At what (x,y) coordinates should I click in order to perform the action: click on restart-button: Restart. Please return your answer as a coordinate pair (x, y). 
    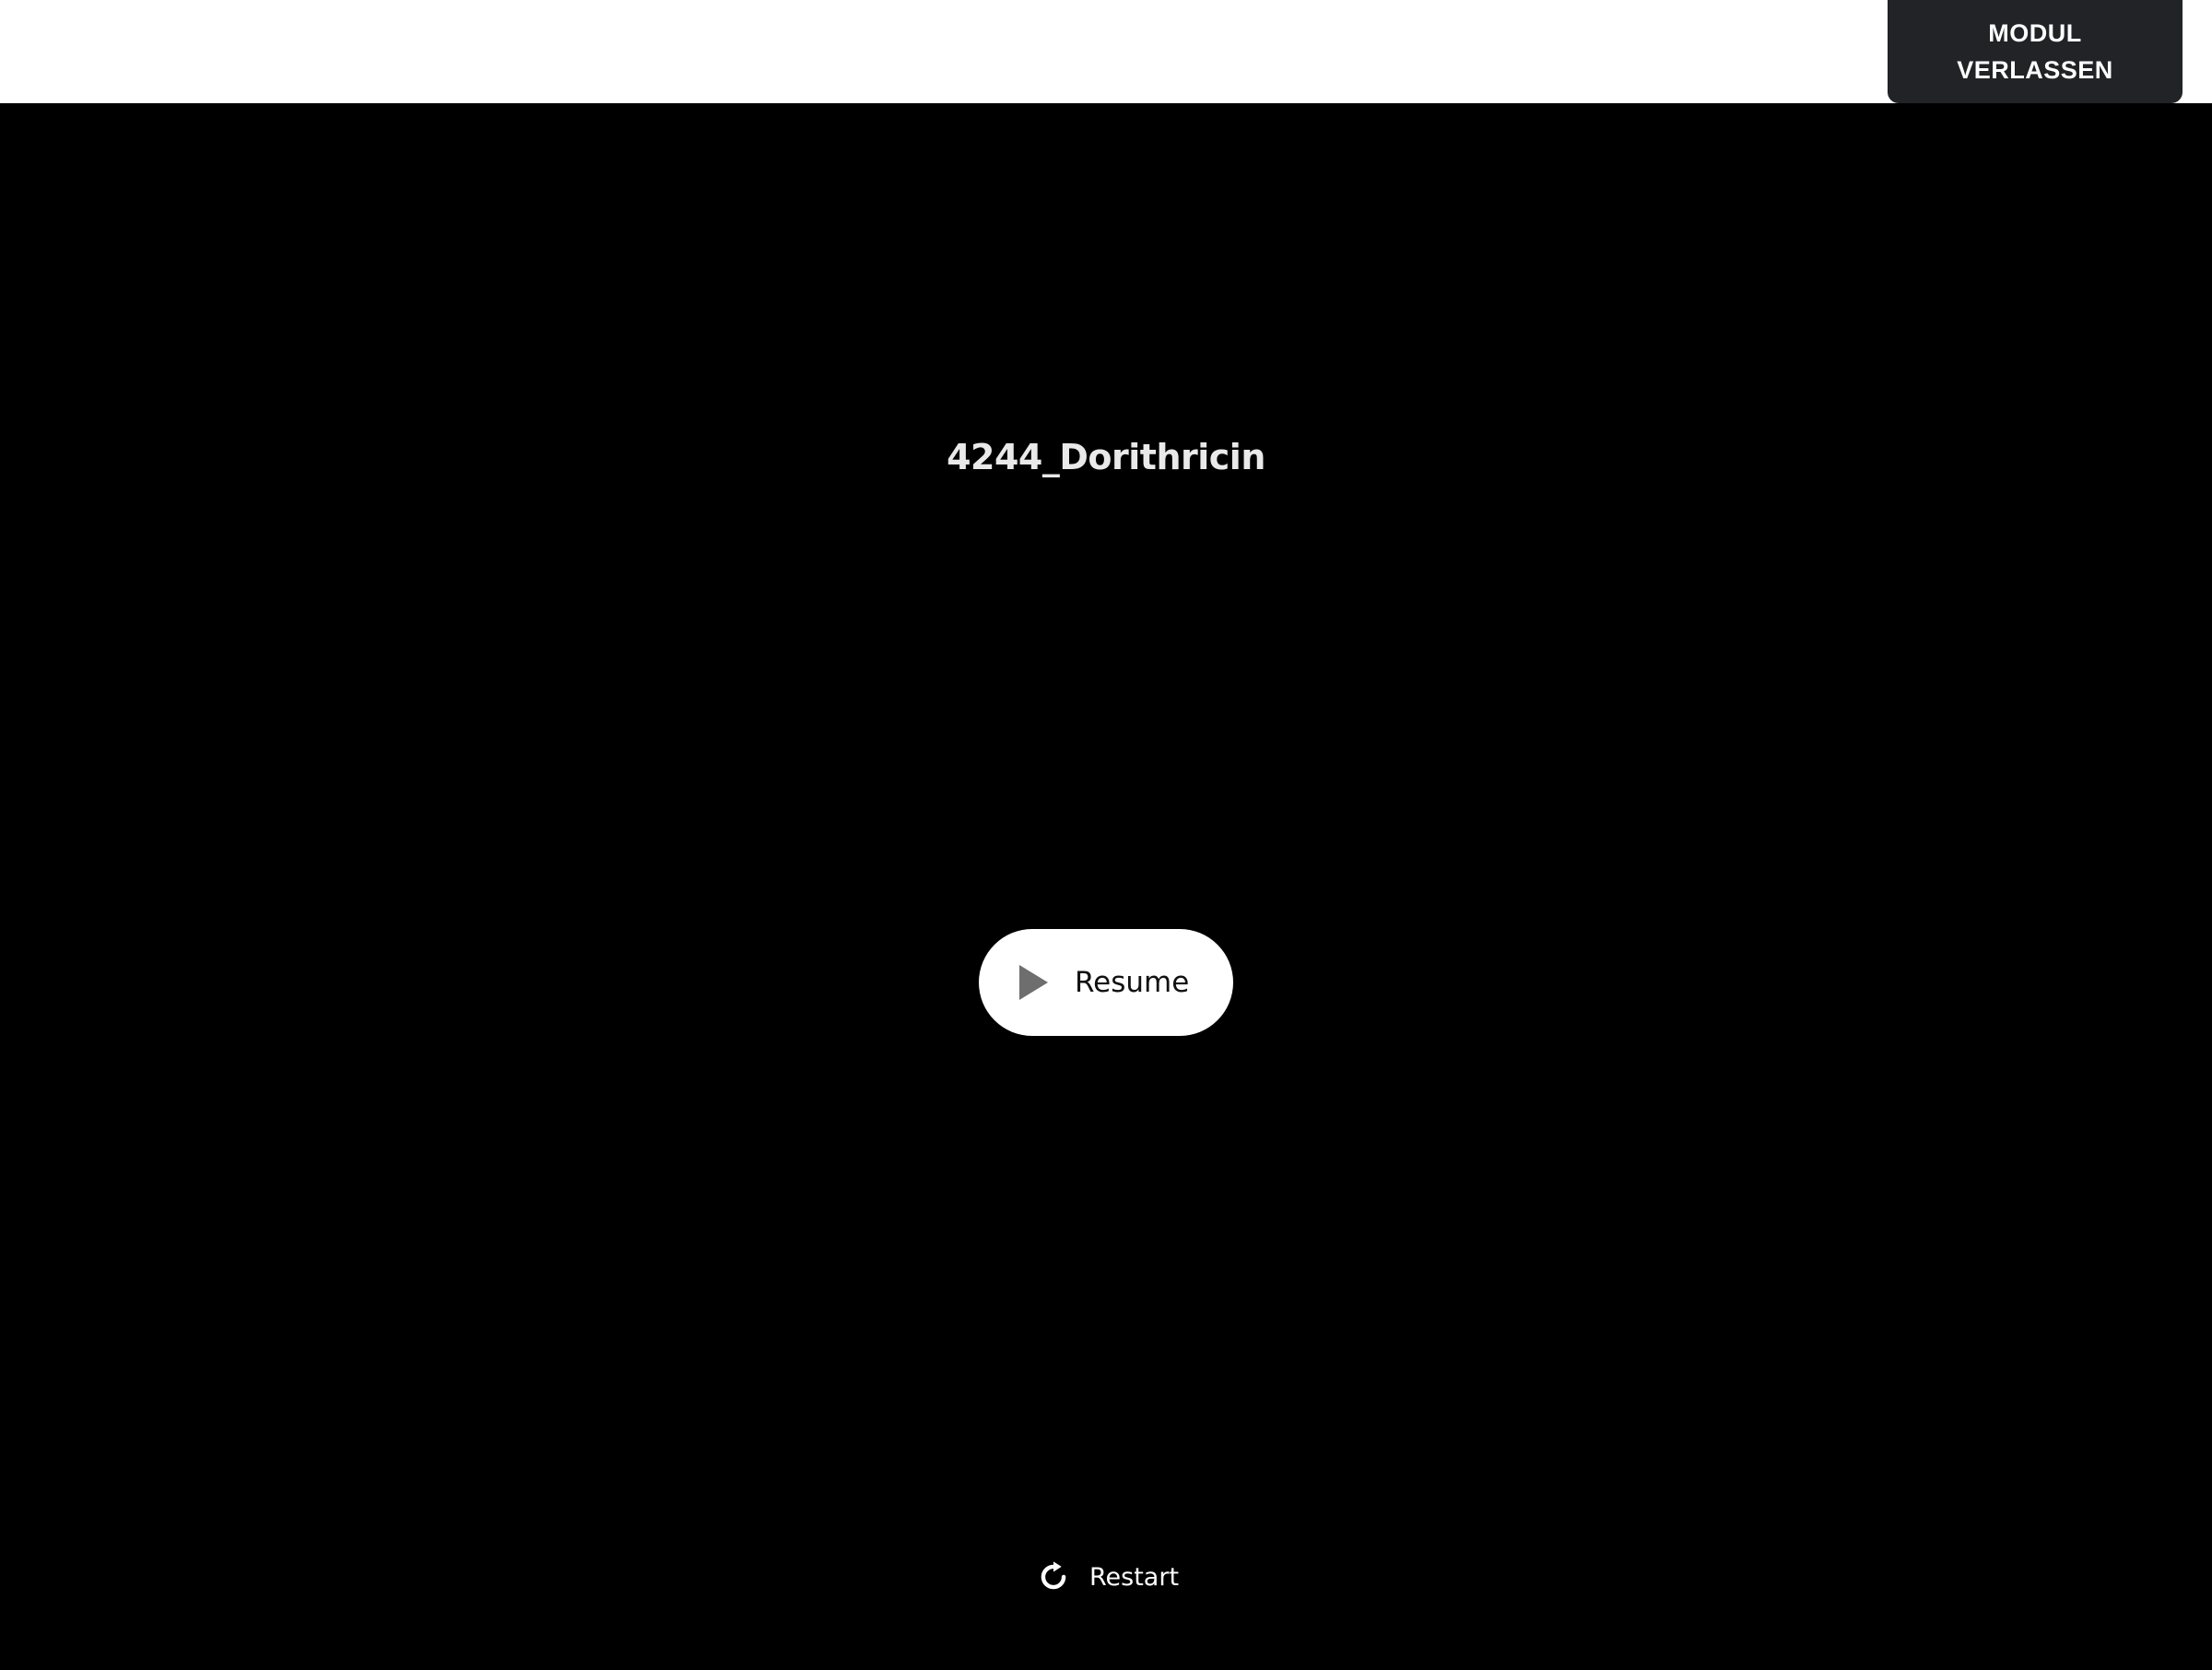
    Looking at the image, I should click on (1107, 1577).